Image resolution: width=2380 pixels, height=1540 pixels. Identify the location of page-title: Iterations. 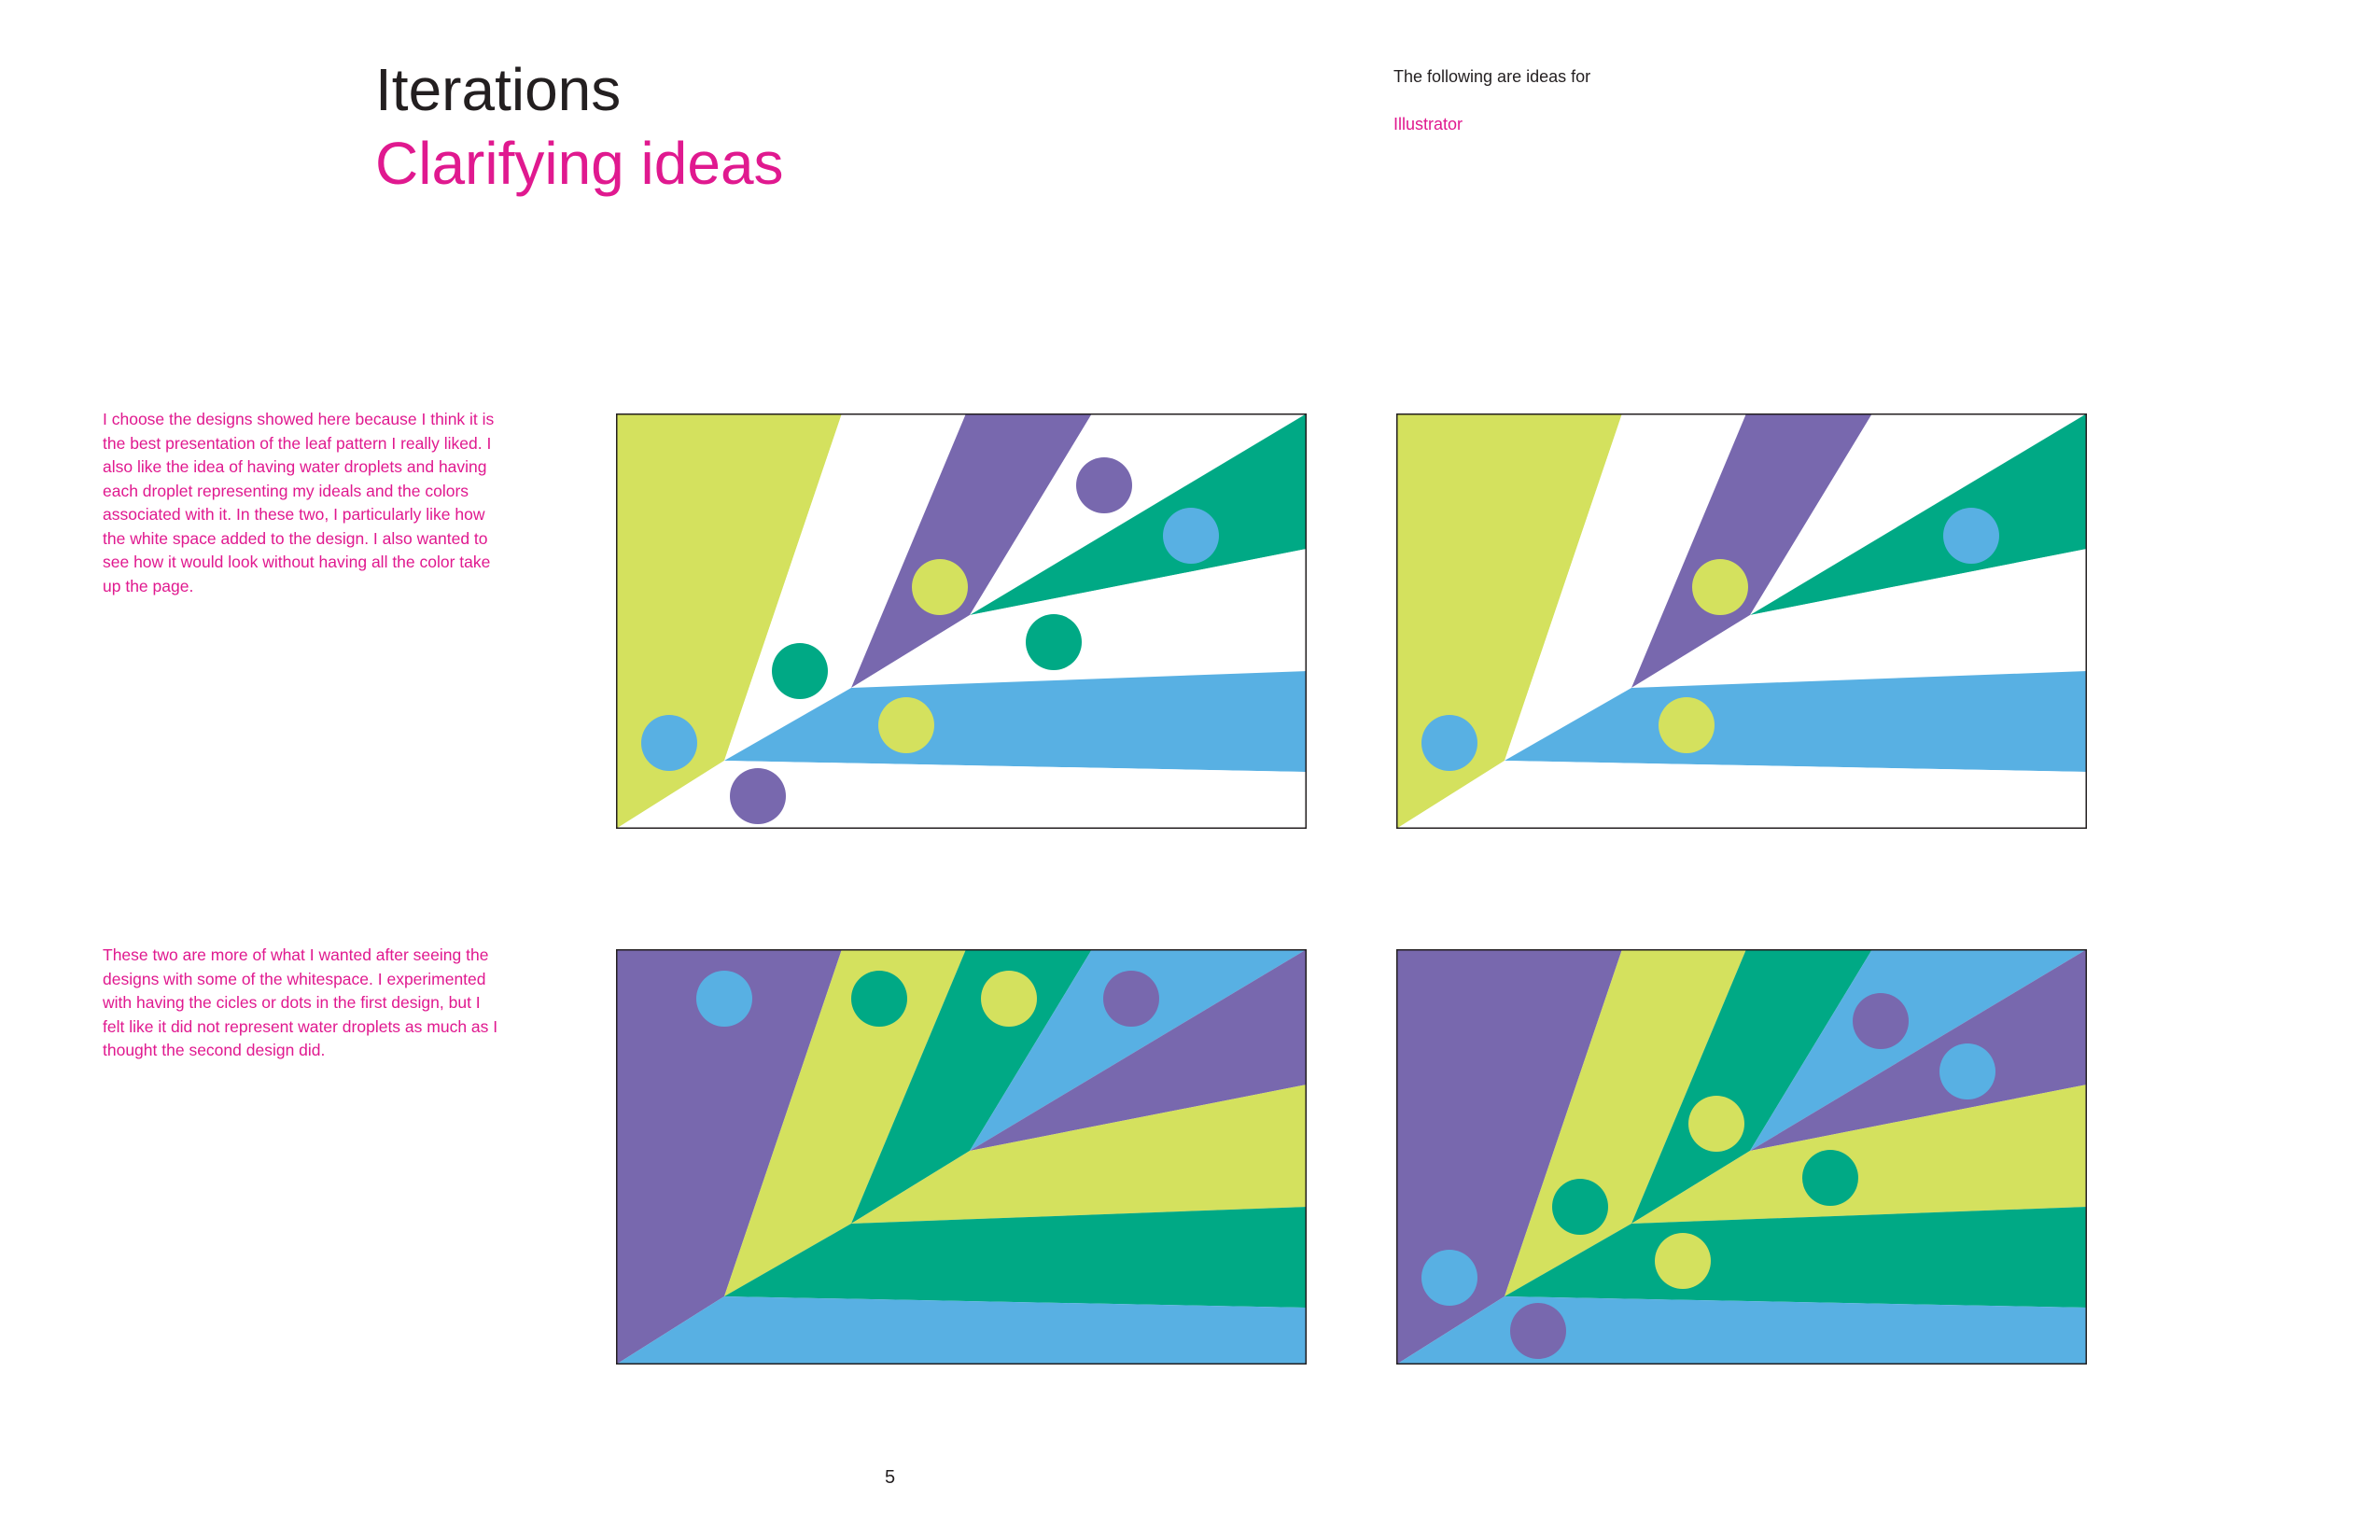
(499, 89).